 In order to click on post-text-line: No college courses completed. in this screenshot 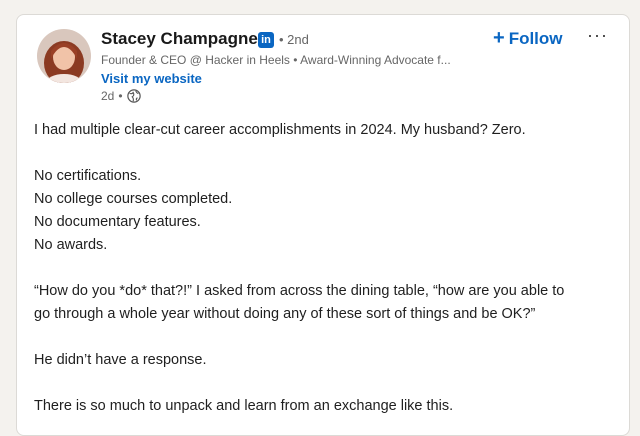, I will do `click(133, 199)`.